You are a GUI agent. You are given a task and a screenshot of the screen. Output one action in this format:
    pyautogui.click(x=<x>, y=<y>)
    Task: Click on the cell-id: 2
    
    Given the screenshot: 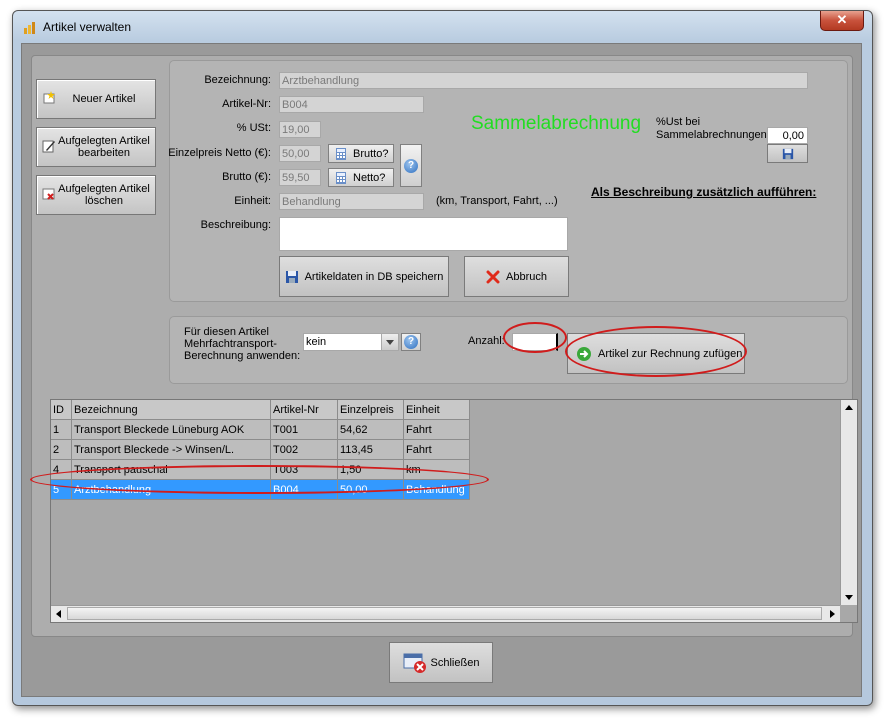 What is the action you would take?
    pyautogui.click(x=61, y=449)
    